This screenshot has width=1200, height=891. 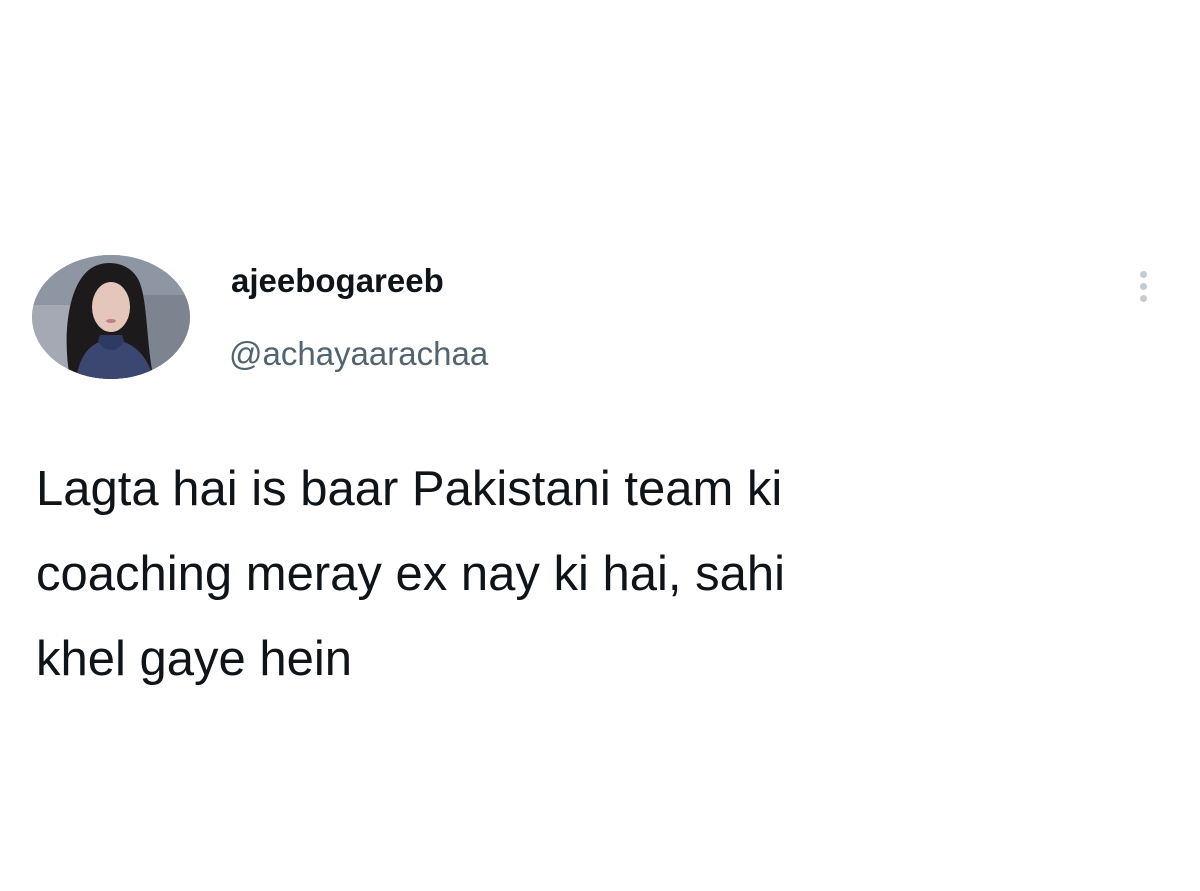 I want to click on more-options-button, so click(x=1143, y=286).